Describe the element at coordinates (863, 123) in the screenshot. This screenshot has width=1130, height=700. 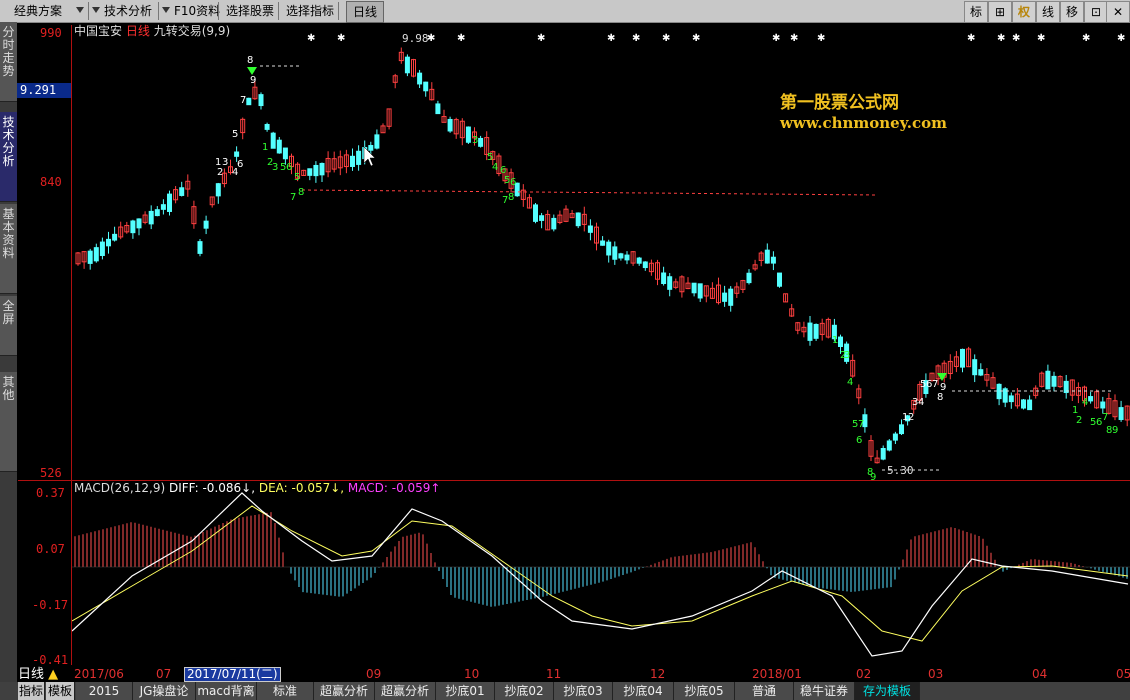
I see `watermark-url: www.chnmoney.com` at that location.